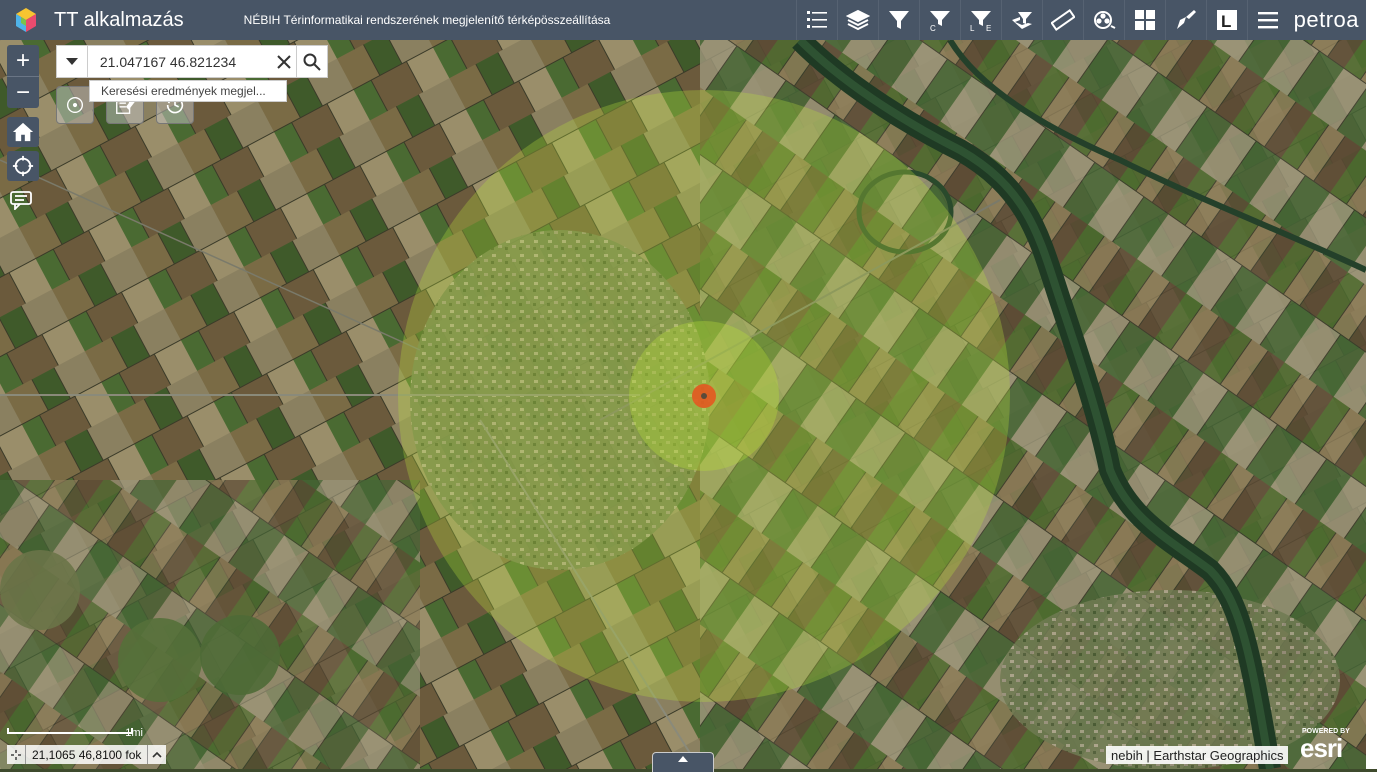  I want to click on draw-icon, so click(1186, 19).